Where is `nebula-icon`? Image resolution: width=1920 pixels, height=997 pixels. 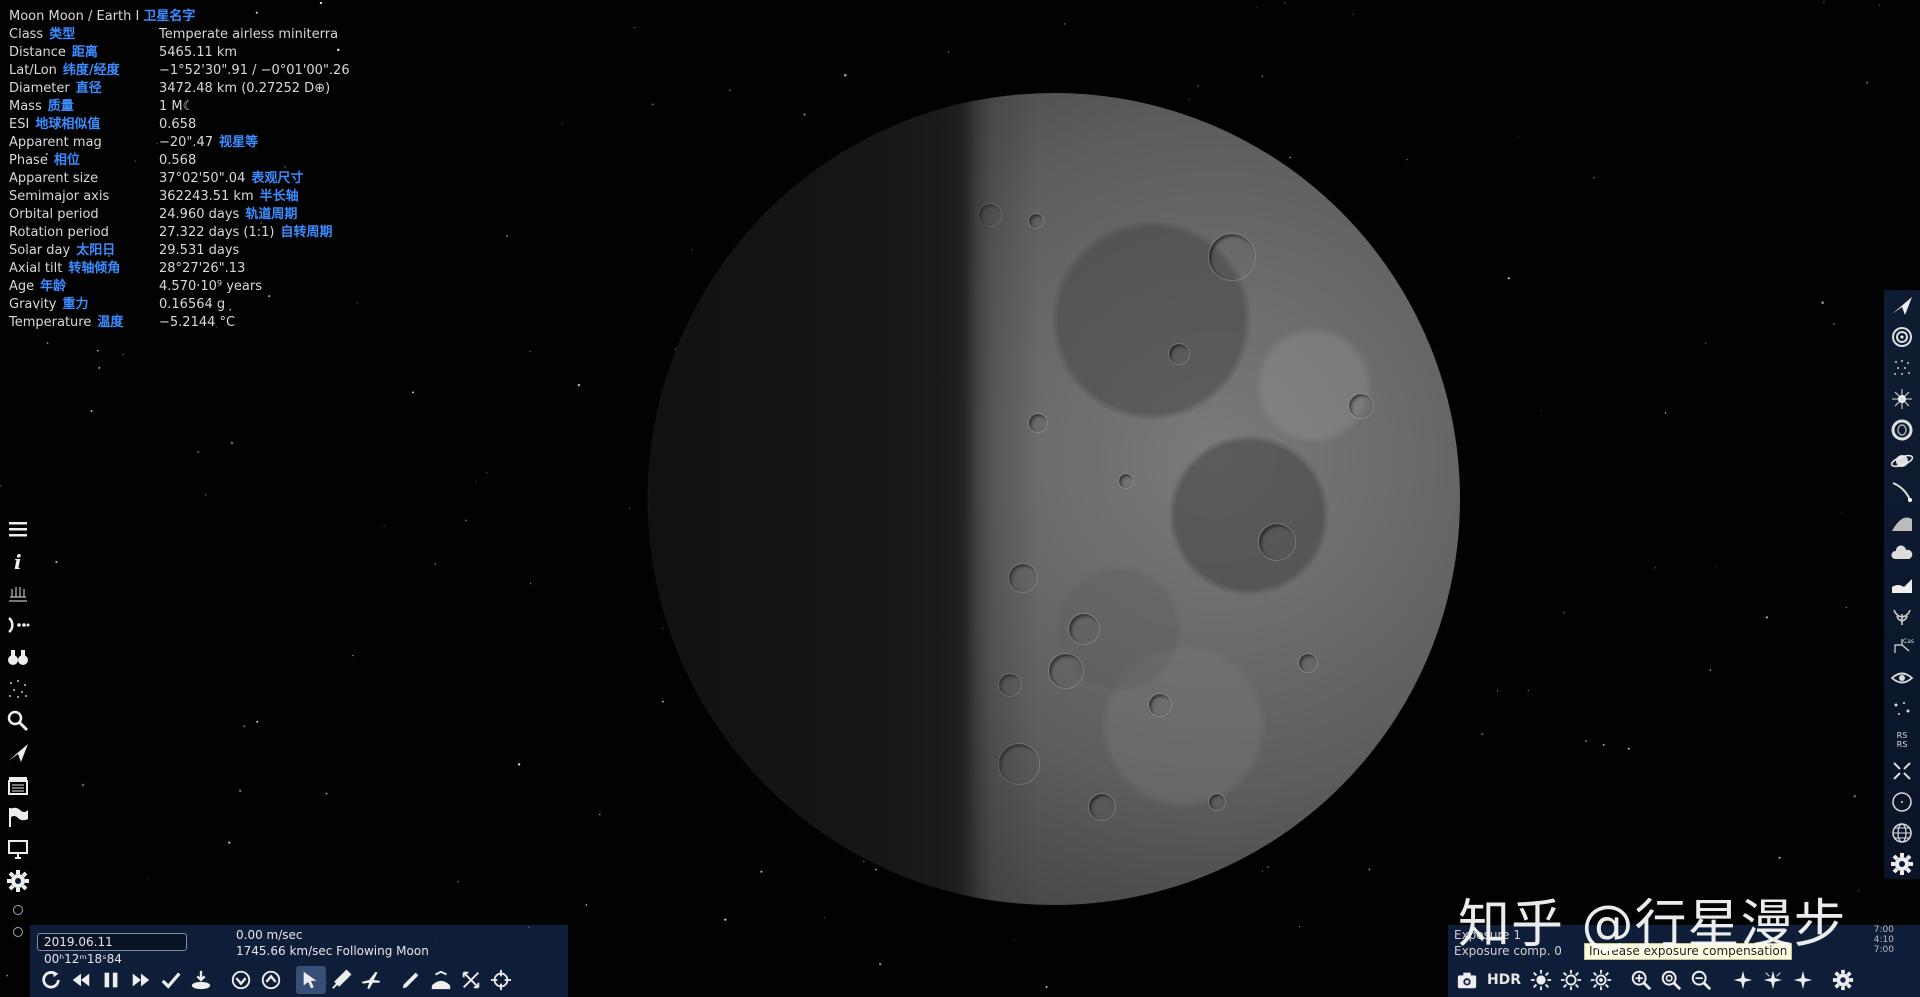 nebula-icon is located at coordinates (1902, 398).